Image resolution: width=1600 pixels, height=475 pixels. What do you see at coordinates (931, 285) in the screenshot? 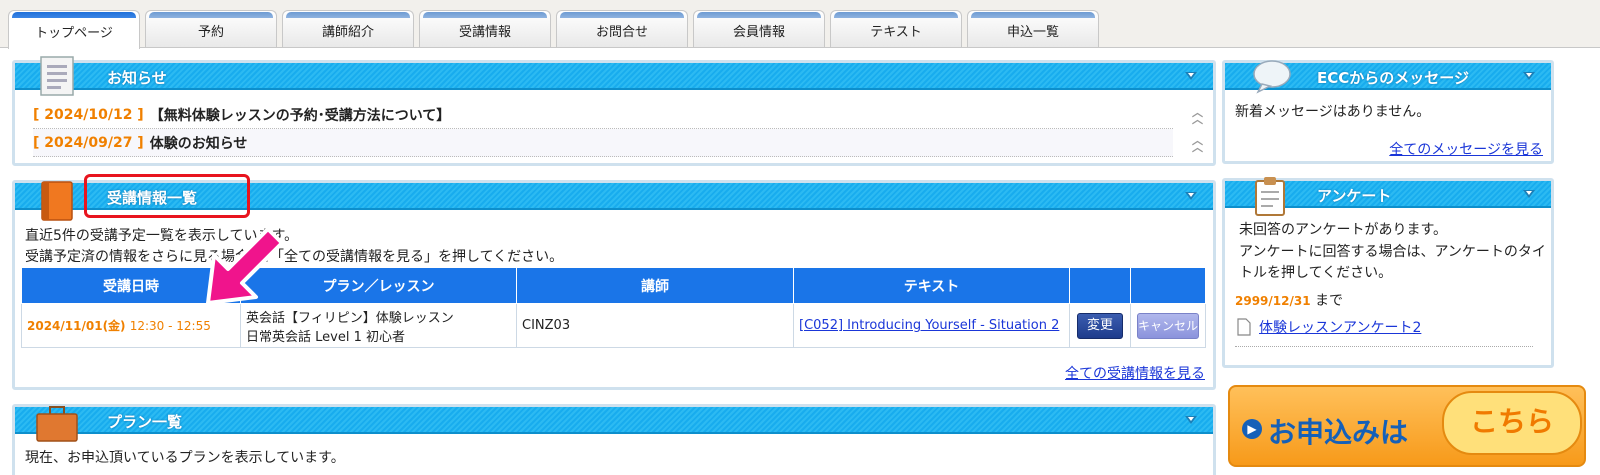
I see `col-text: テキスト` at bounding box center [931, 285].